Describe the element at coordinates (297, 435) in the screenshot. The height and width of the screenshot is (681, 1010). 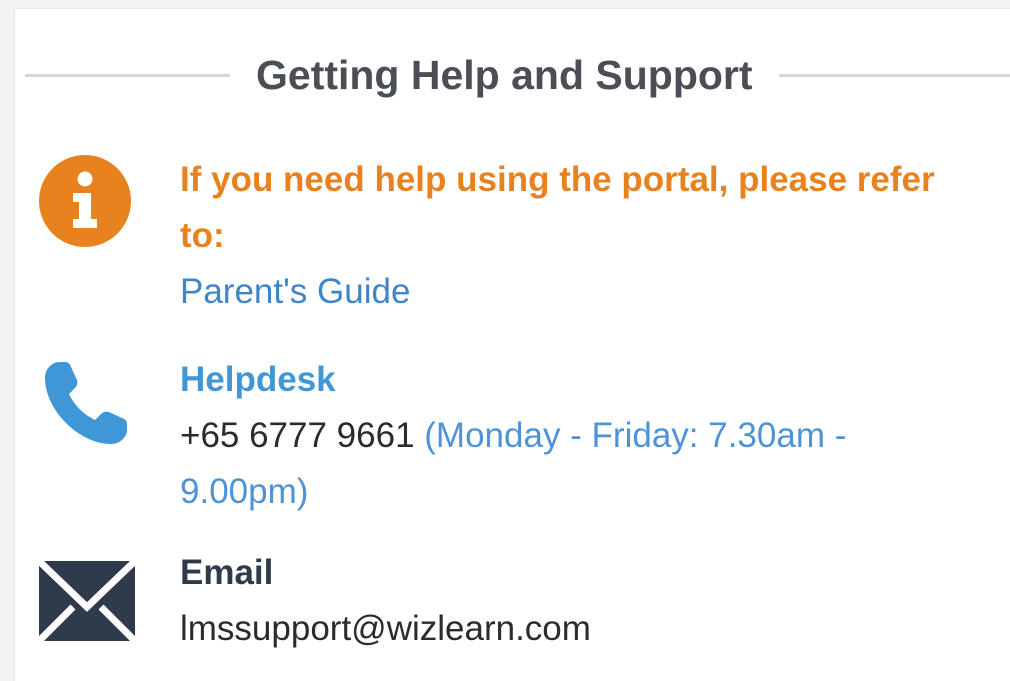
I see `helpdesk-phone: +65 6777 9661` at that location.